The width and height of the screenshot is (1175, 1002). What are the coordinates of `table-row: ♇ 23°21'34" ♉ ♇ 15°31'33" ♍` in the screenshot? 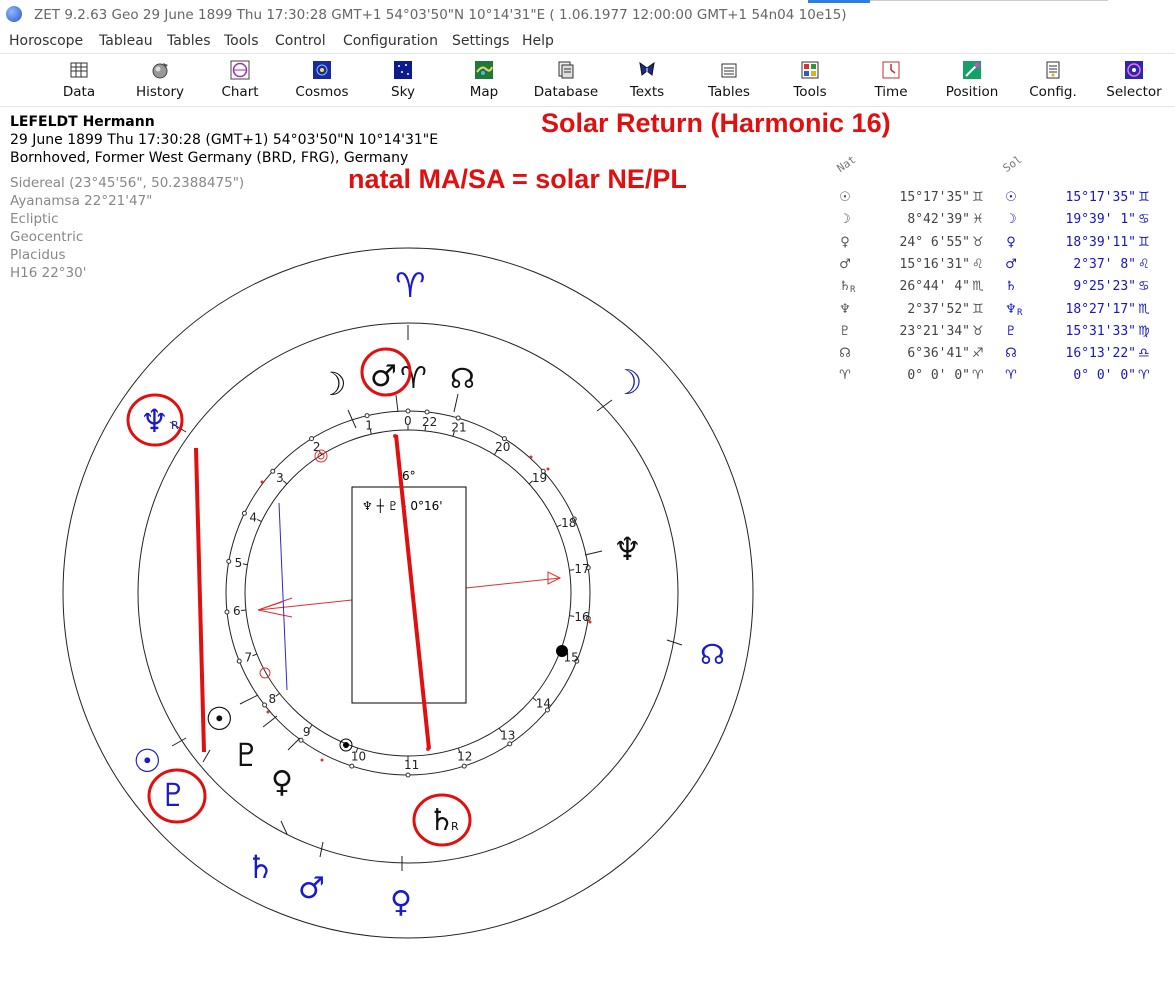 It's located at (1002, 334).